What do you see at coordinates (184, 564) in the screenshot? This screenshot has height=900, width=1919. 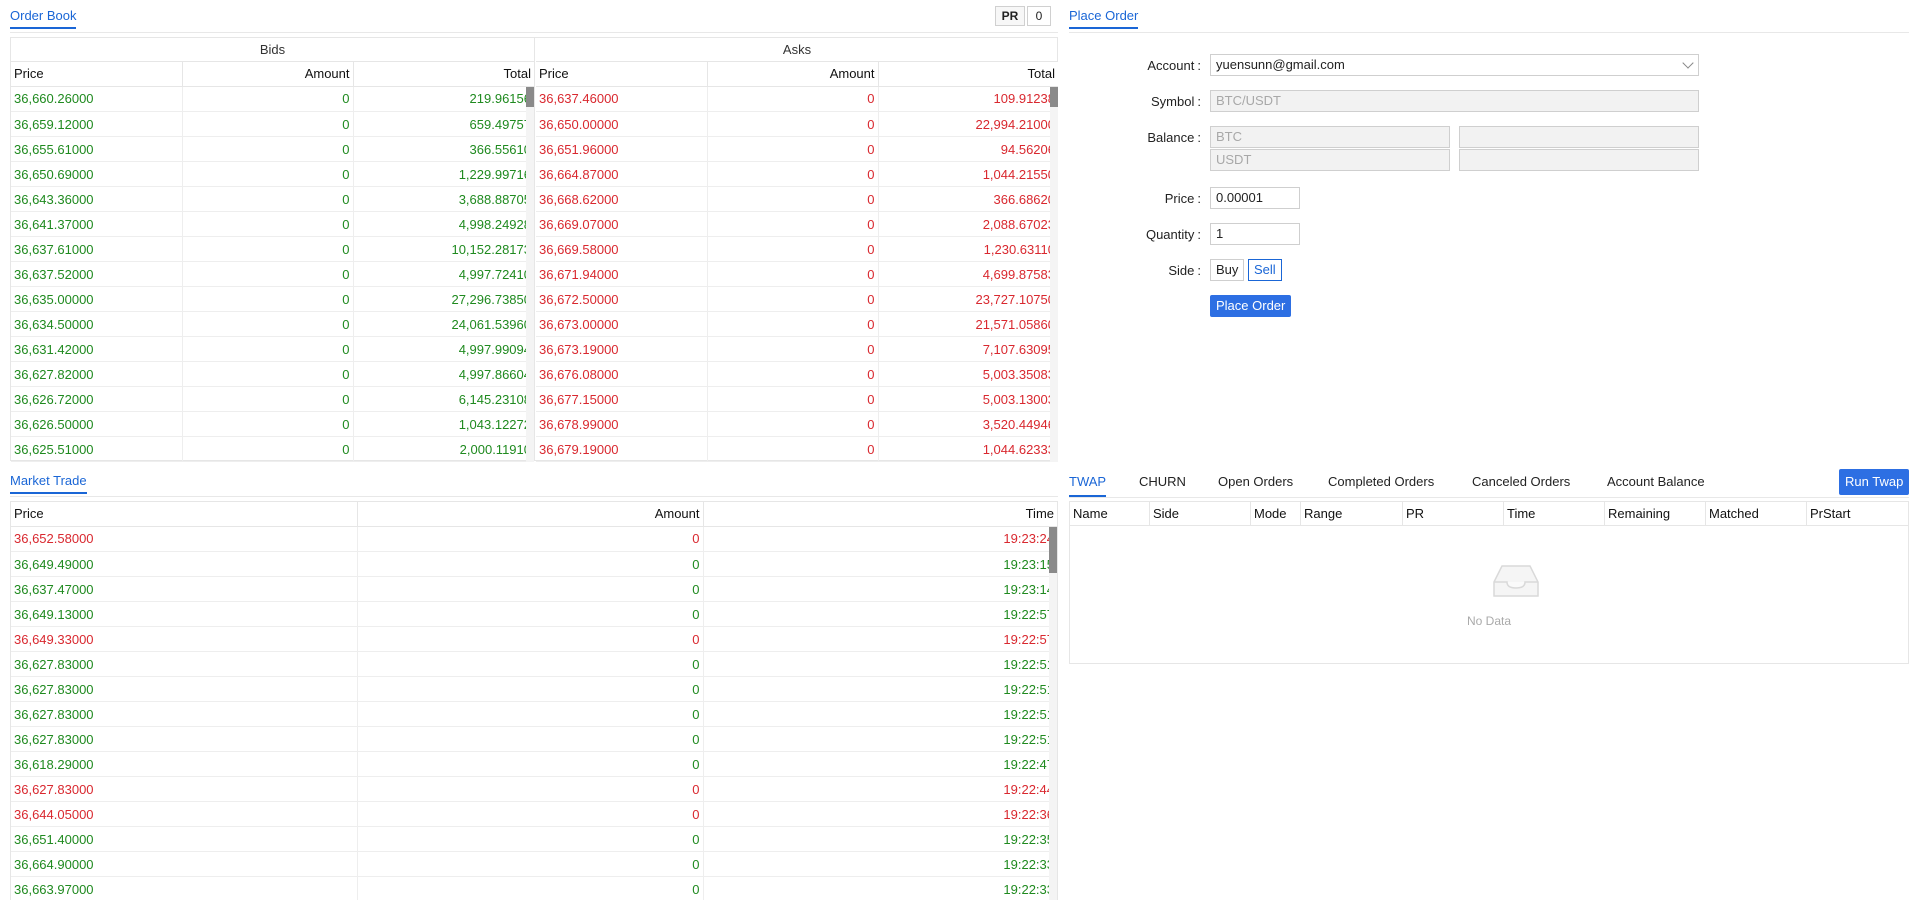 I see `trade-price-cell: 36,649.49000` at bounding box center [184, 564].